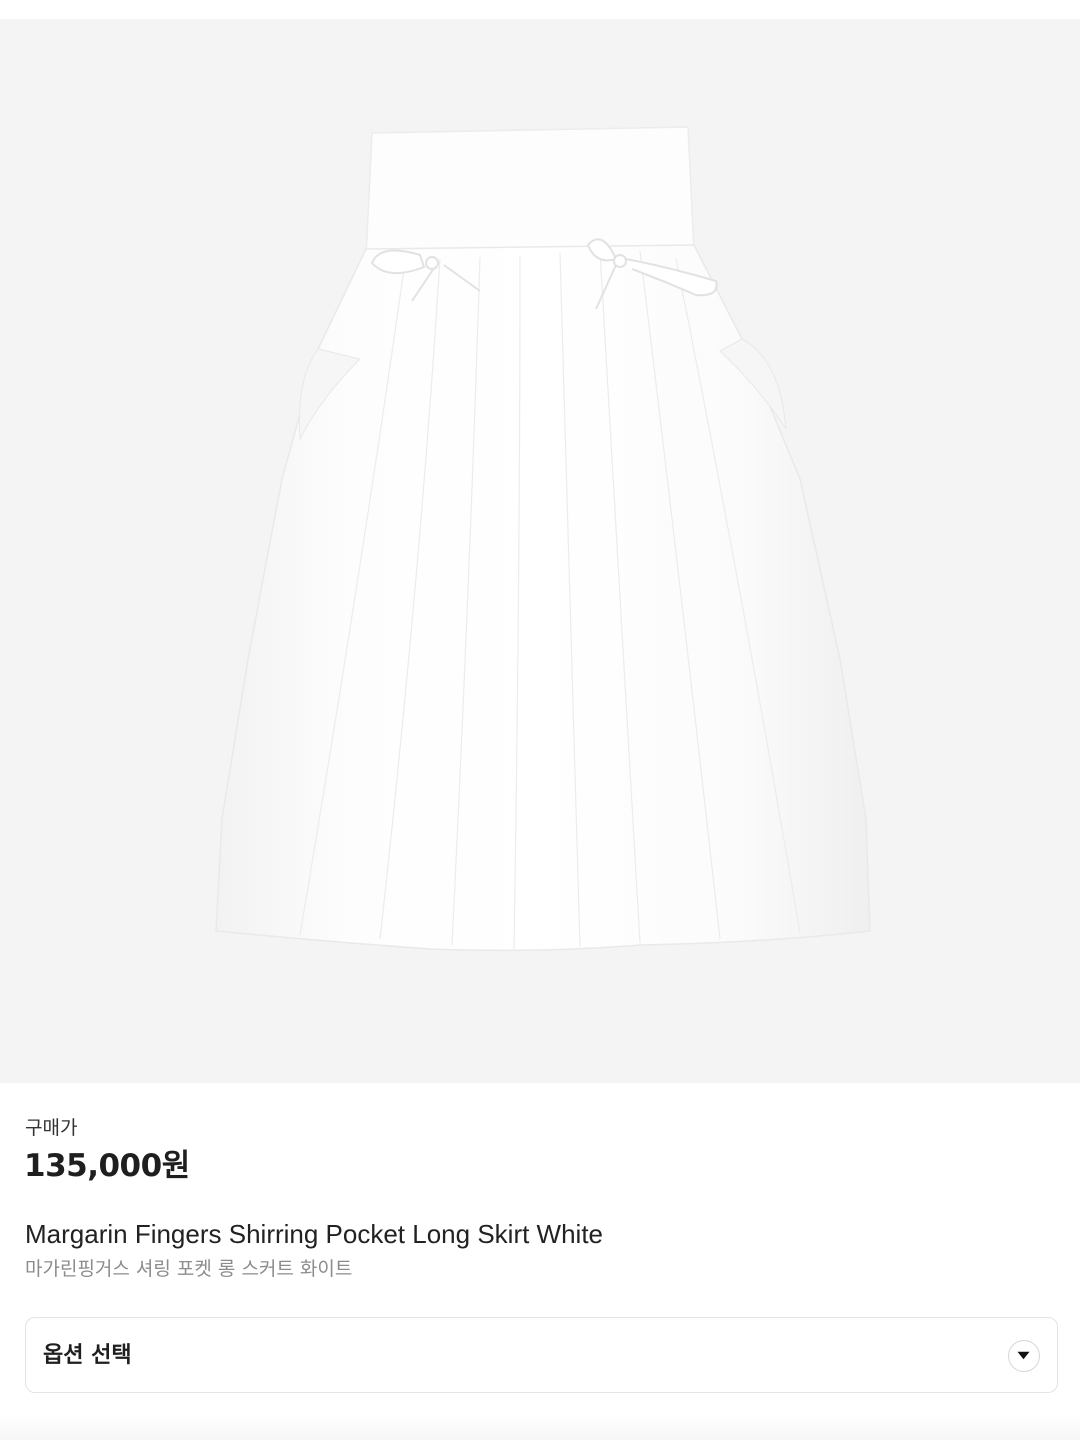  Describe the element at coordinates (541, 1355) in the screenshot. I see `option-select-dropdown: 옵션 선택` at that location.